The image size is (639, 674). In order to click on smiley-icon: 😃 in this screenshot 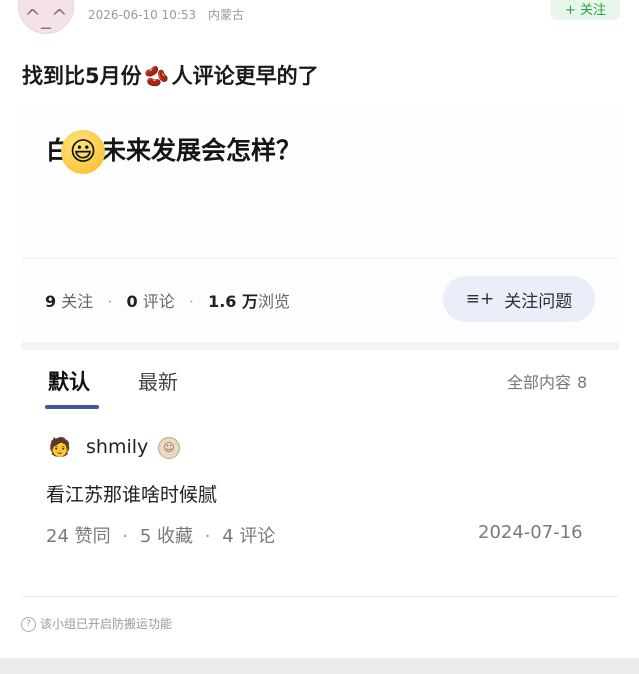, I will do `click(83, 152)`.